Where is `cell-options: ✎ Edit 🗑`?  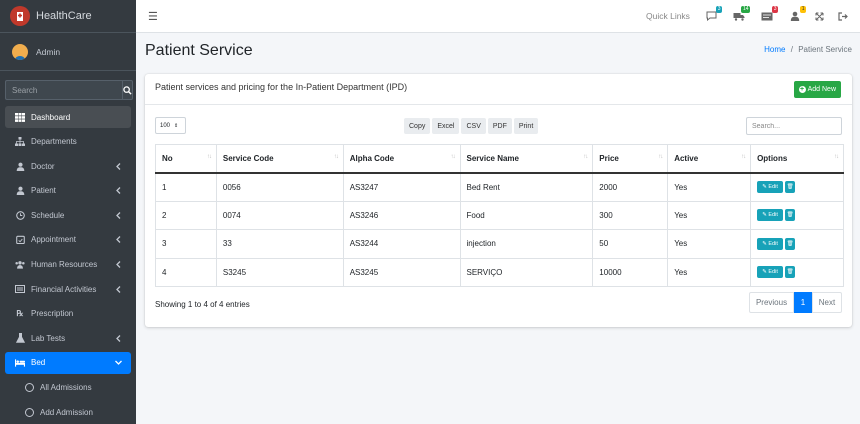 cell-options: ✎ Edit 🗑 is located at coordinates (797, 215).